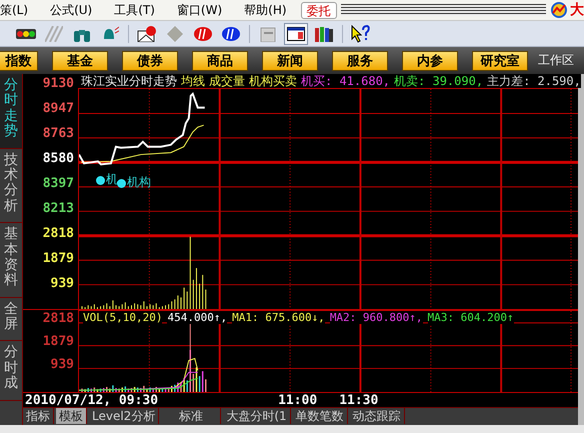 This screenshot has height=433, width=584. What do you see at coordinates (360, 60) in the screenshot?
I see `nav-button: 服务` at bounding box center [360, 60].